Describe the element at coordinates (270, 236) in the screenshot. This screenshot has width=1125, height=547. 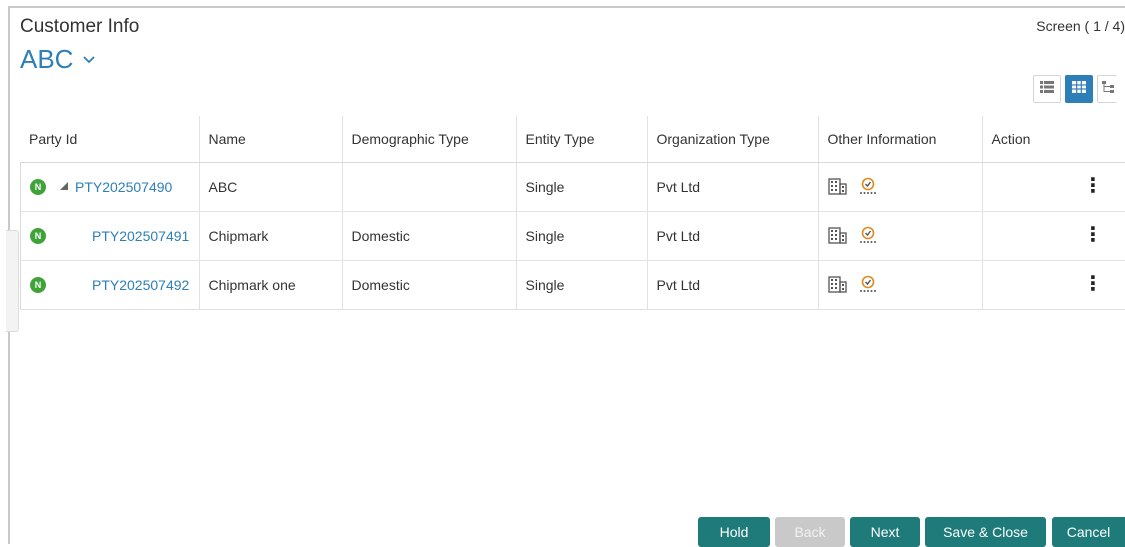
I see `name-cell: Chipmark` at that location.